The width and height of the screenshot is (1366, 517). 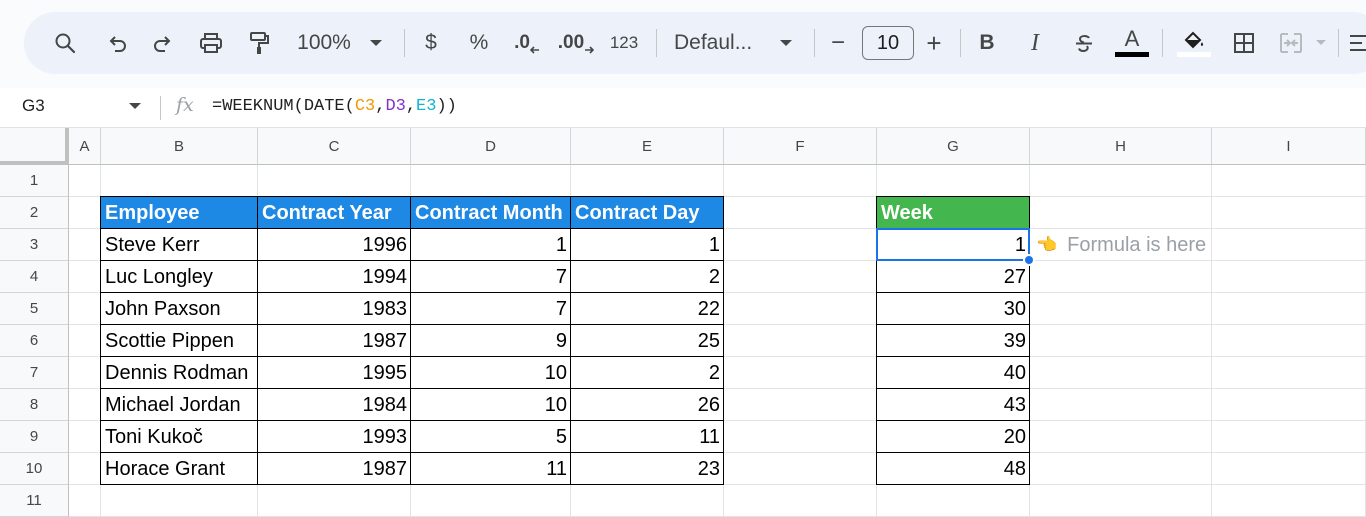 What do you see at coordinates (431, 43) in the screenshot?
I see `currency-button: $` at bounding box center [431, 43].